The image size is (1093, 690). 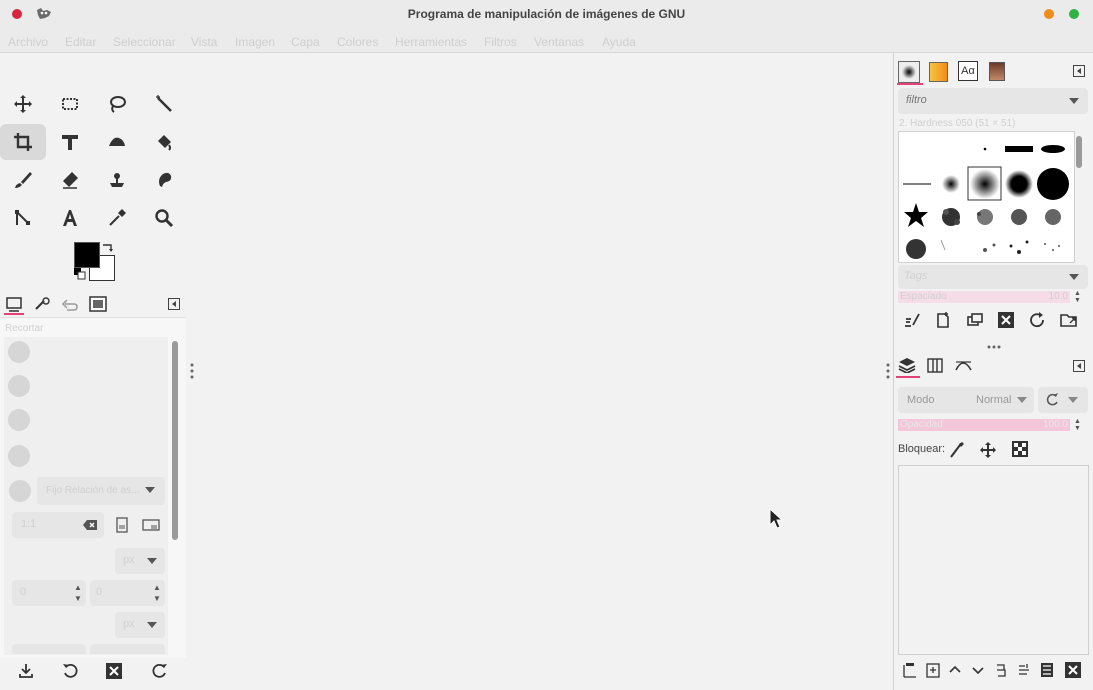 What do you see at coordinates (80, 42) in the screenshot?
I see `menu-item: Editar` at bounding box center [80, 42].